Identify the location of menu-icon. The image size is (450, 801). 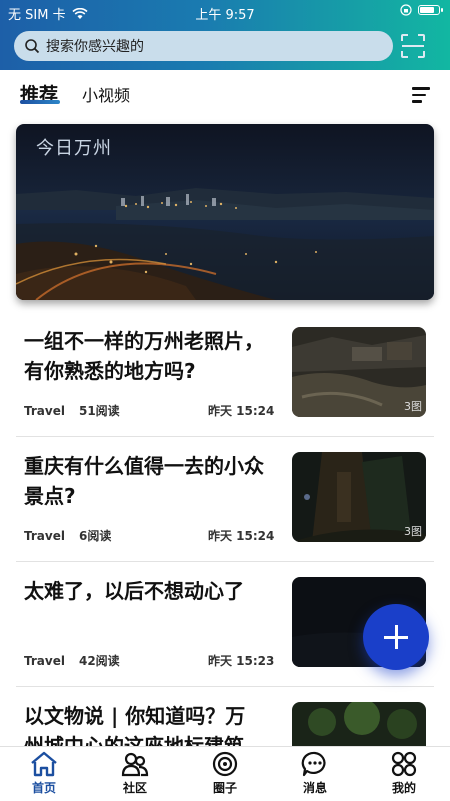
(422, 95).